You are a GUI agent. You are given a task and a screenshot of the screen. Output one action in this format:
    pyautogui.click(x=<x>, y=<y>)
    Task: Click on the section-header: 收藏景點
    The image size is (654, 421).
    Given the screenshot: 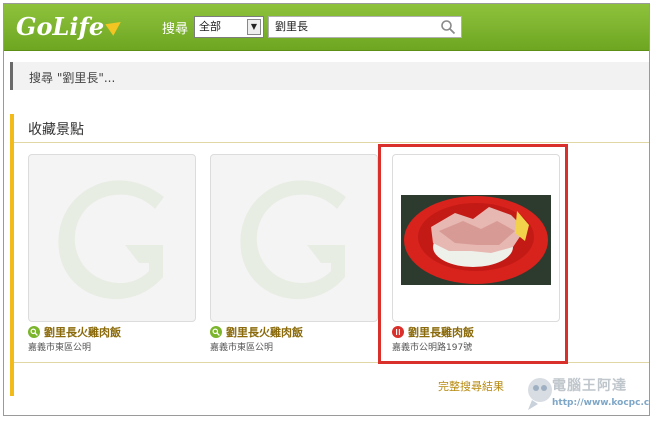 What is the action you would take?
    pyautogui.click(x=331, y=128)
    